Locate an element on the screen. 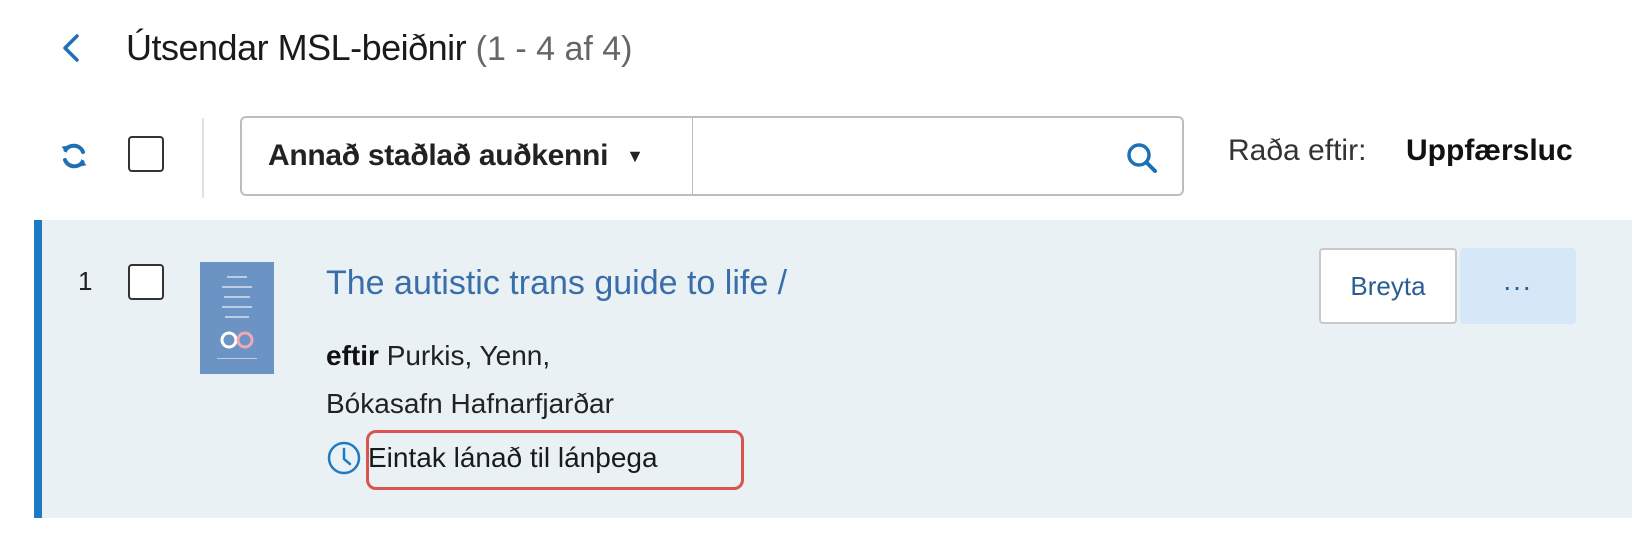  item-author: eftir Purkis, Yenn, is located at coordinates (438, 356).